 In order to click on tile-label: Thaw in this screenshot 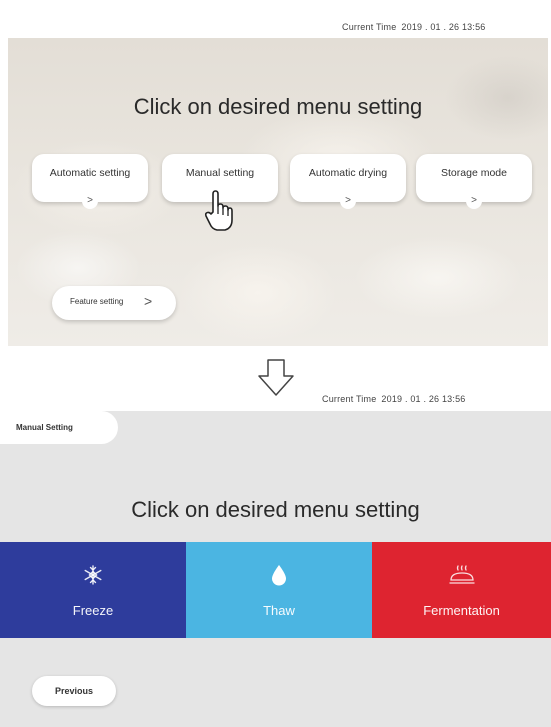, I will do `click(279, 610)`.